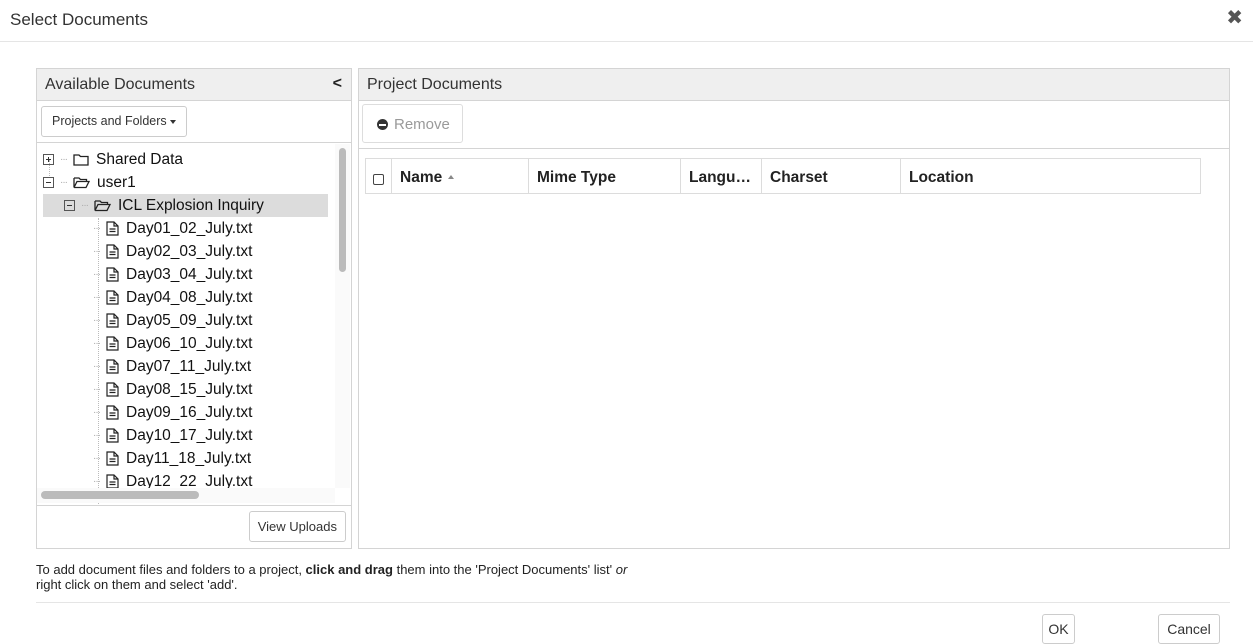  What do you see at coordinates (451, 177) in the screenshot?
I see `sort-ascending-icon` at bounding box center [451, 177].